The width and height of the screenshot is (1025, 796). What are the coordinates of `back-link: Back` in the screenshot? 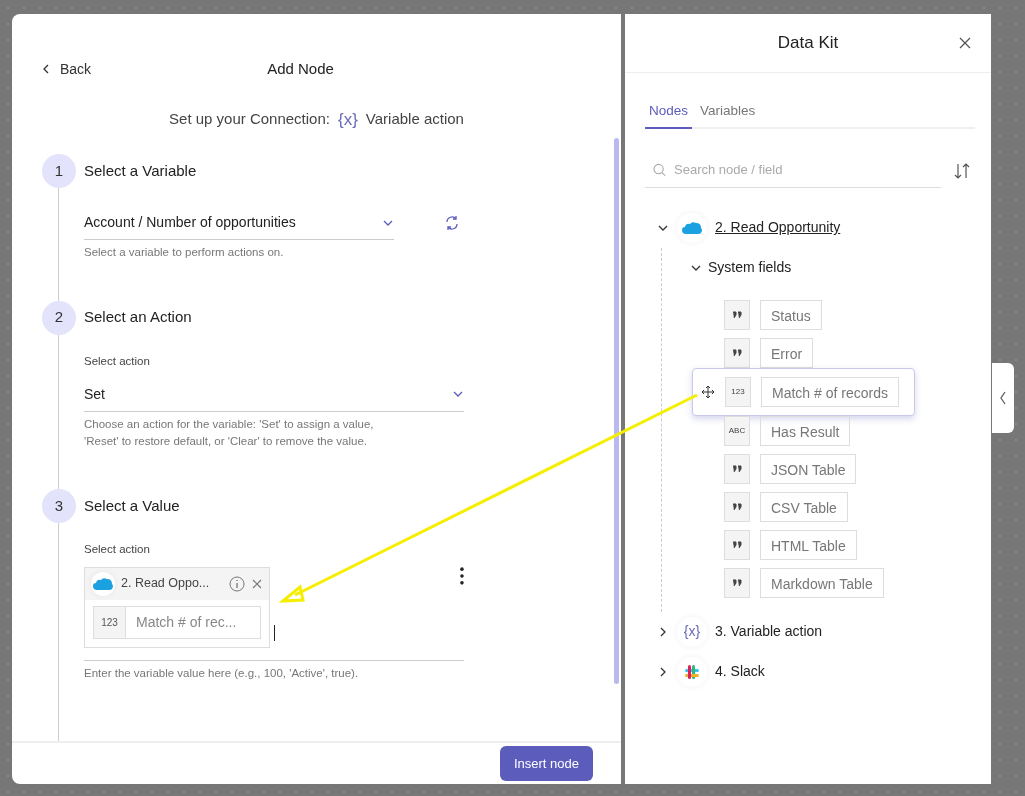 It's located at (100, 69).